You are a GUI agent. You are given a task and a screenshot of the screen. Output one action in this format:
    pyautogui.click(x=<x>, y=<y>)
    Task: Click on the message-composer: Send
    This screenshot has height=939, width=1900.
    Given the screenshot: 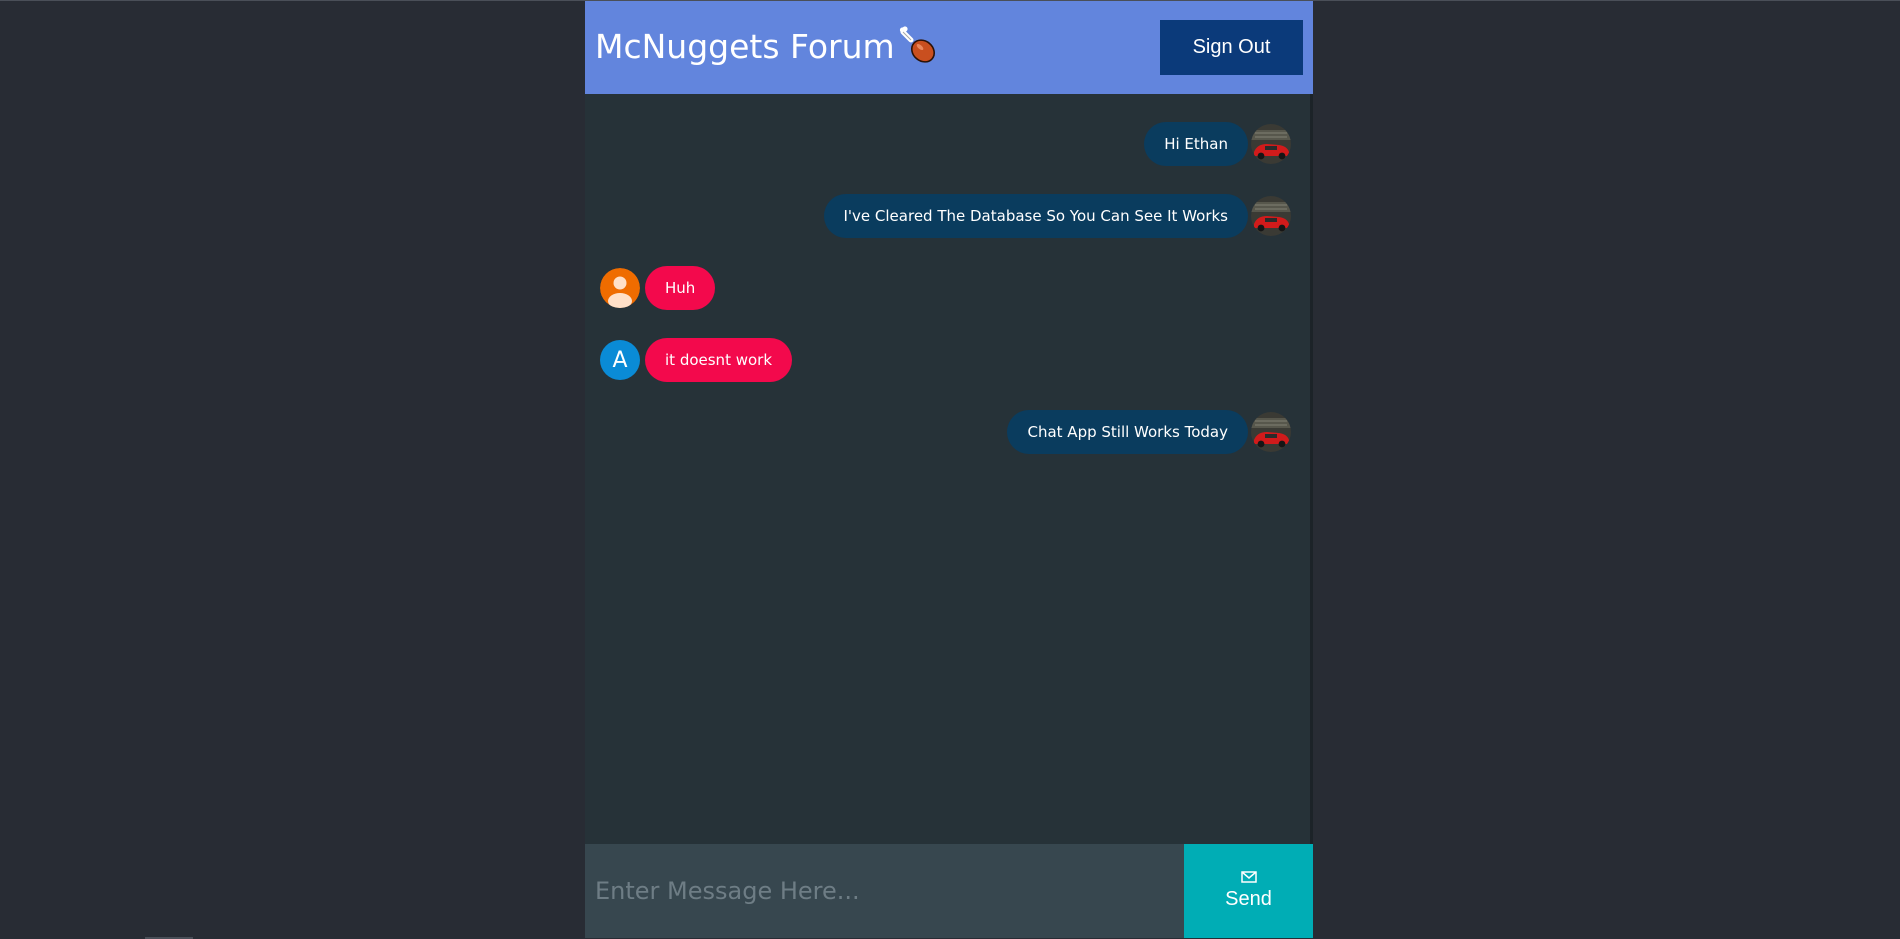 What is the action you would take?
    pyautogui.click(x=949, y=891)
    